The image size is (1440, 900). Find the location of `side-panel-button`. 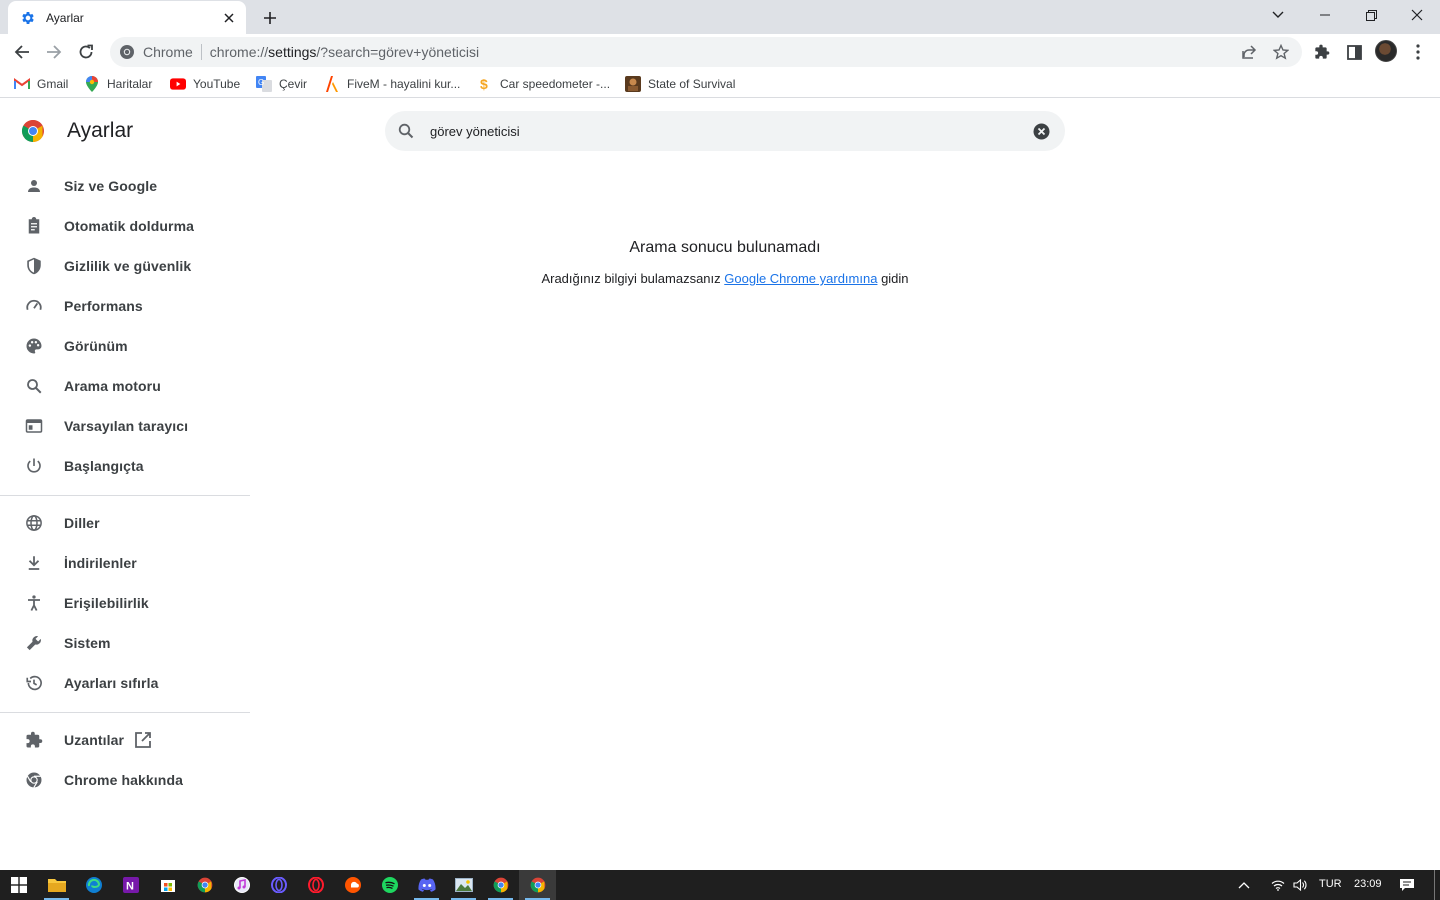

side-panel-button is located at coordinates (1354, 52).